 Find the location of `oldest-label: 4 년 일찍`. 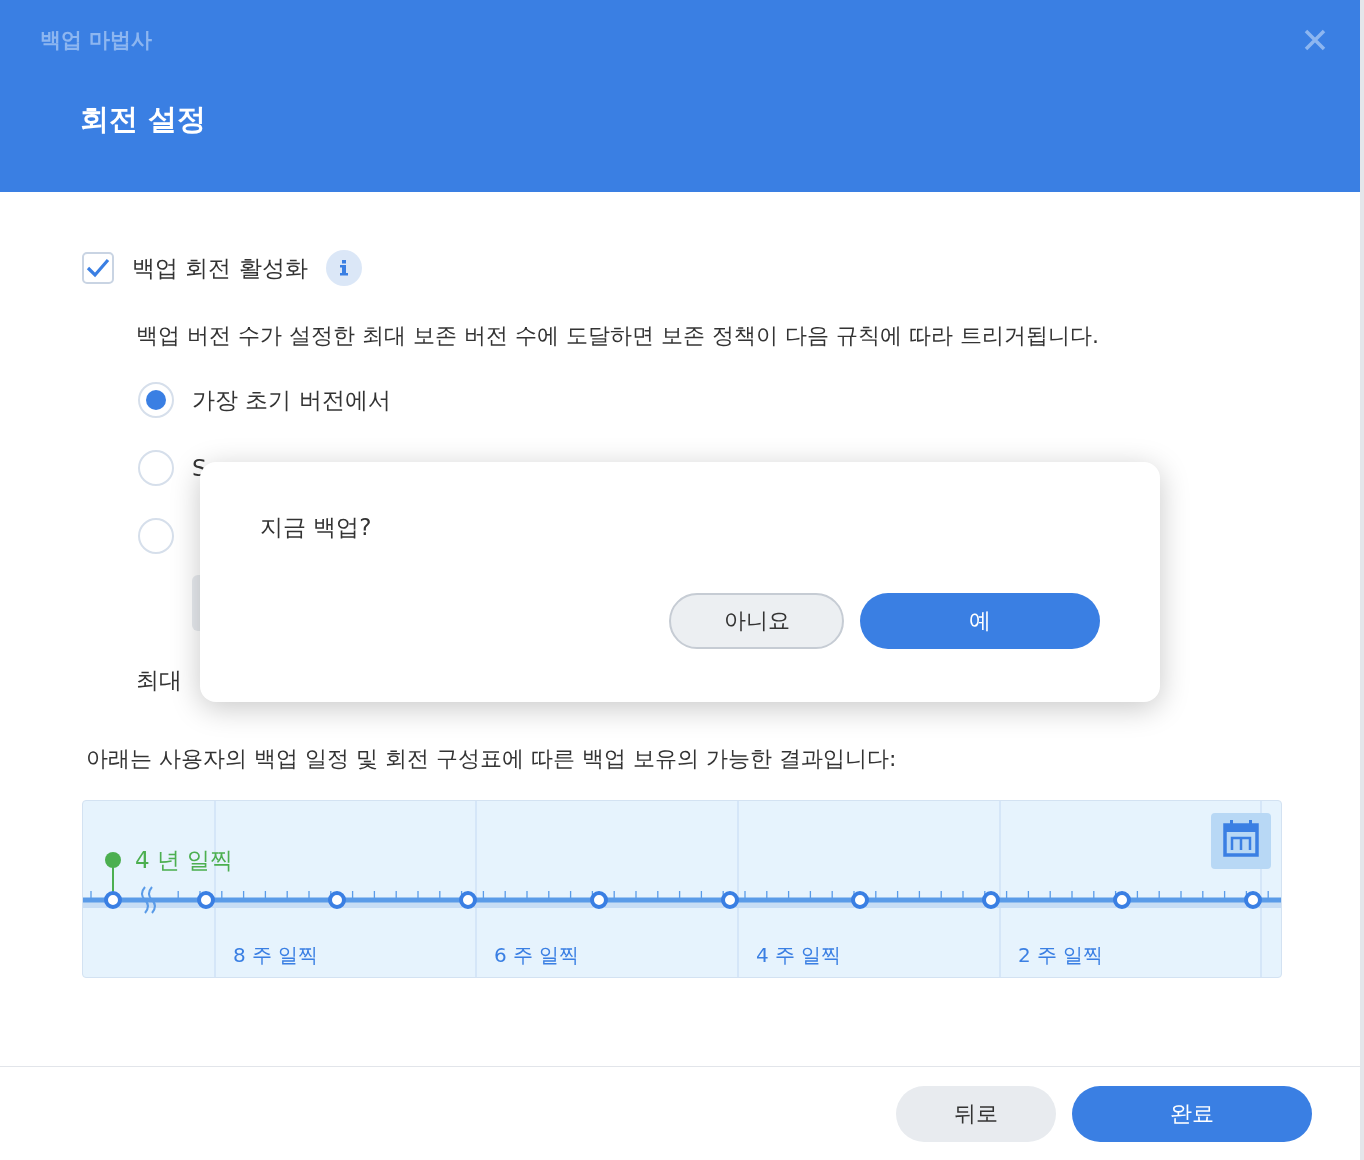

oldest-label: 4 년 일찍 is located at coordinates (184, 860).